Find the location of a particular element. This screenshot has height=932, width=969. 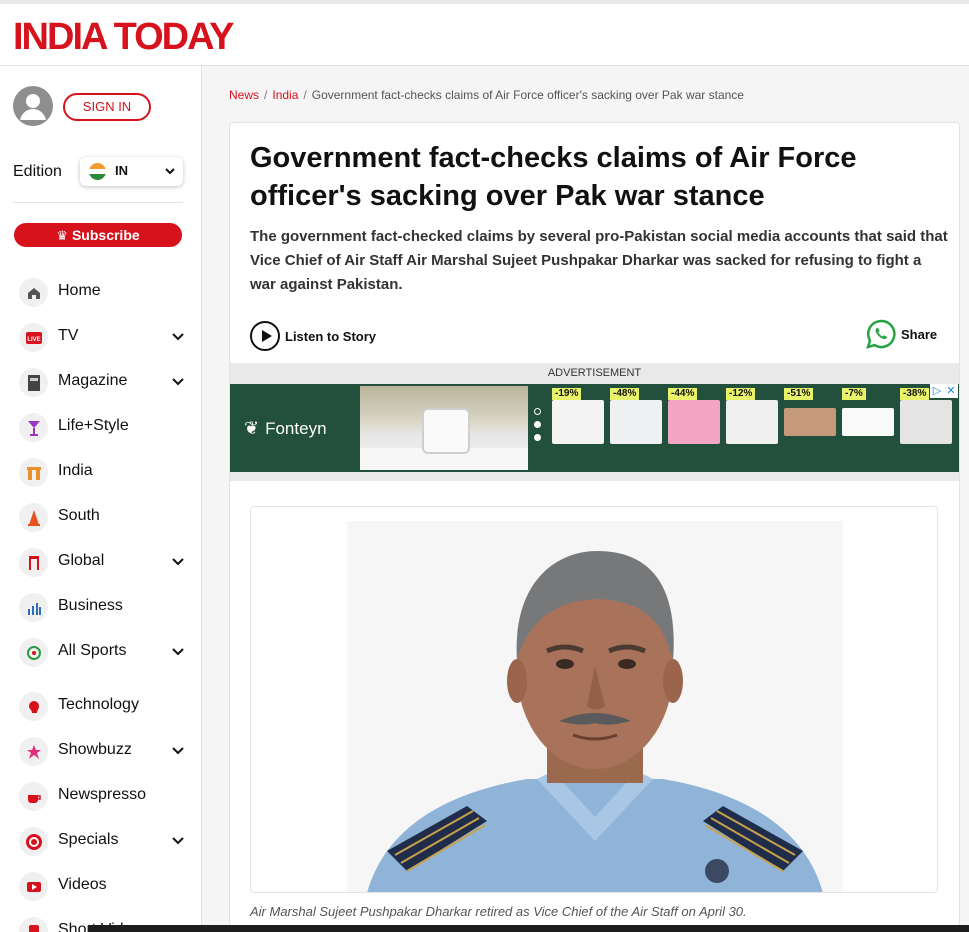

sidebar-item-newspresso: Newspresso is located at coordinates (100, 796).